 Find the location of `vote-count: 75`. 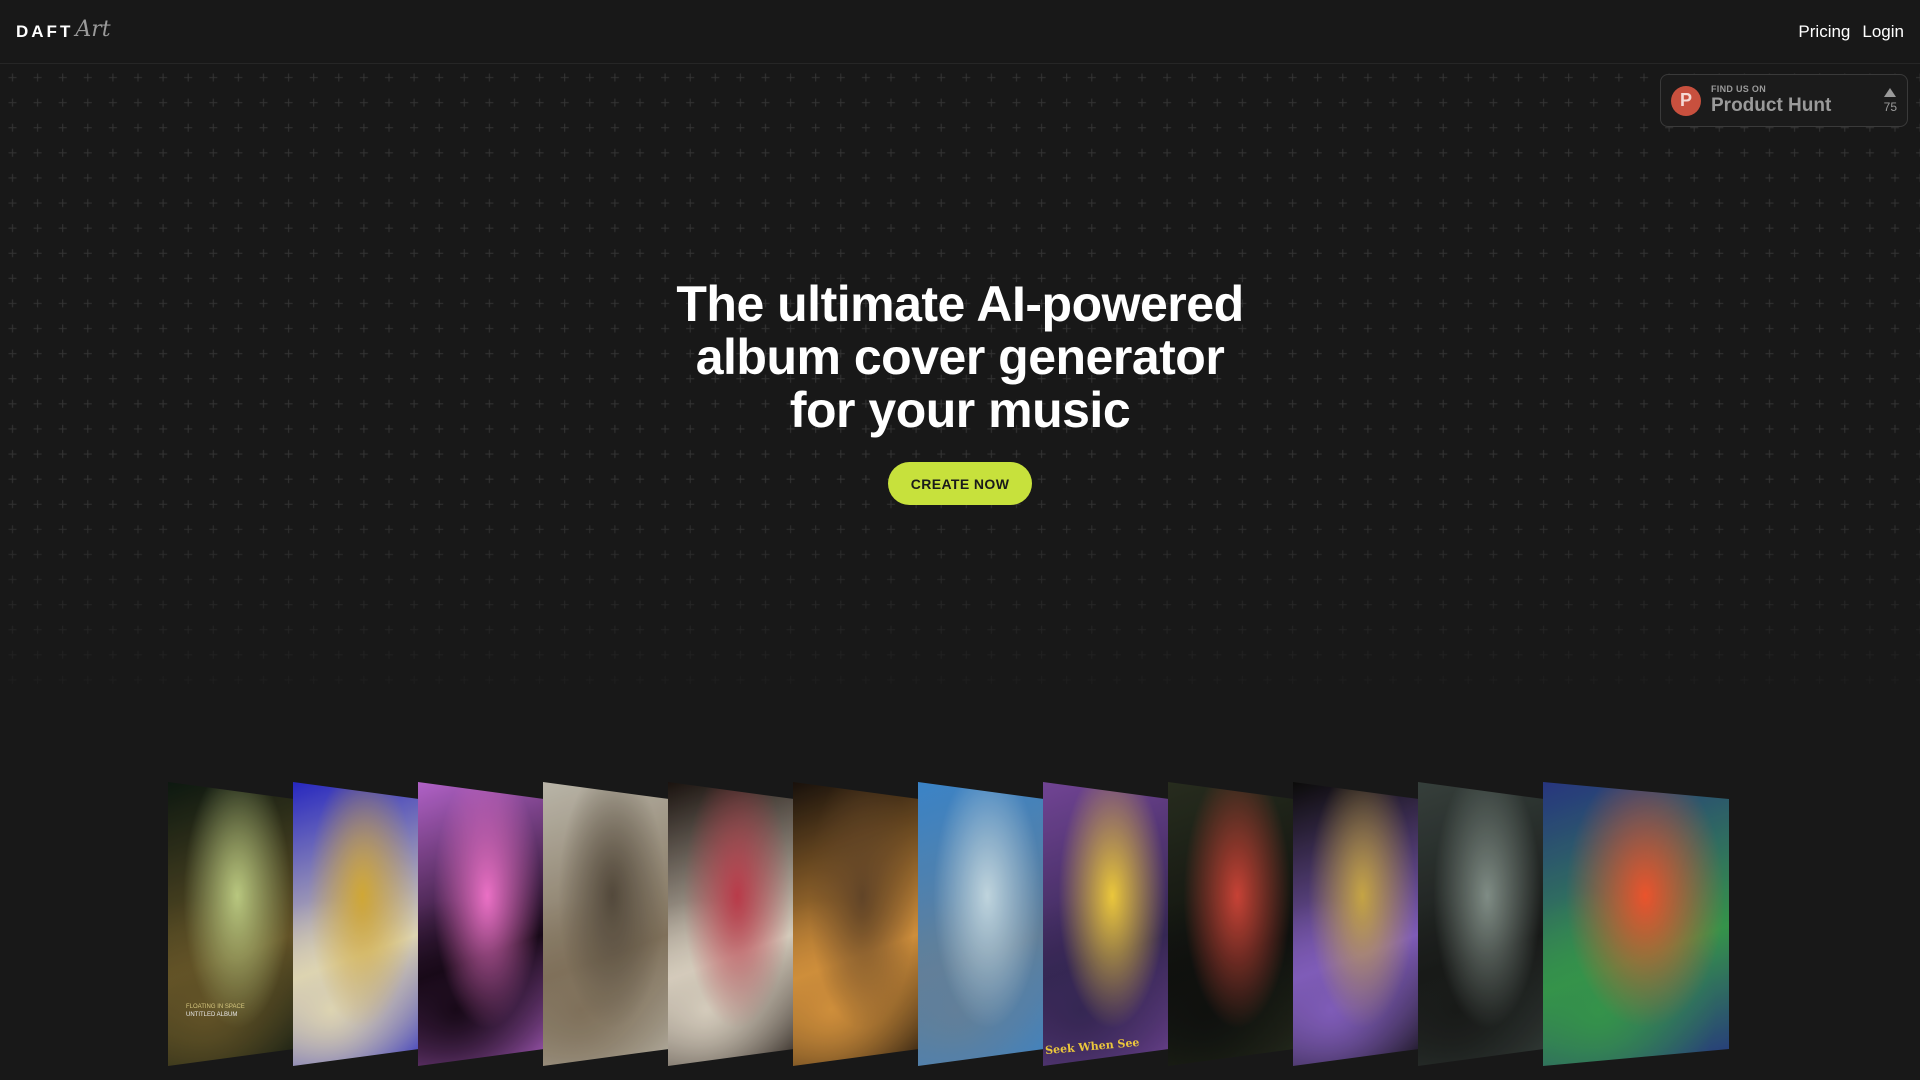

vote-count: 75 is located at coordinates (1890, 106).